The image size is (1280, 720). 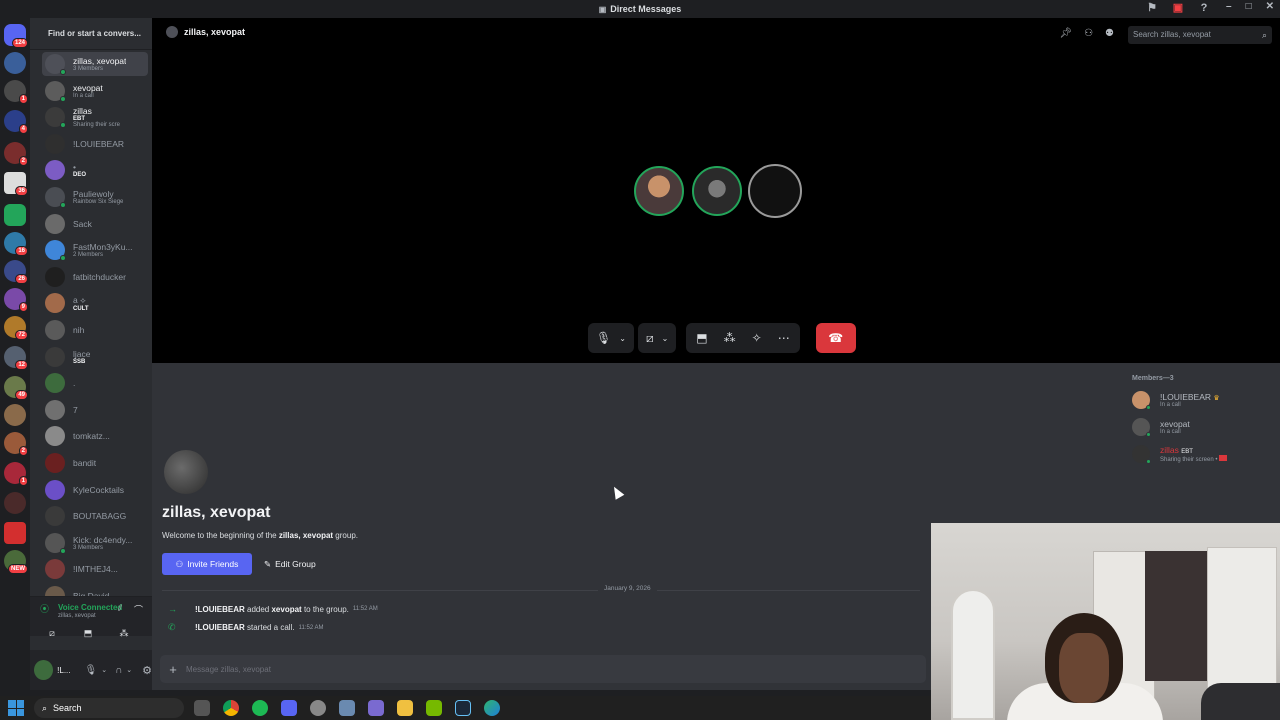 I want to click on dm-text: Sack, so click(x=82, y=224).